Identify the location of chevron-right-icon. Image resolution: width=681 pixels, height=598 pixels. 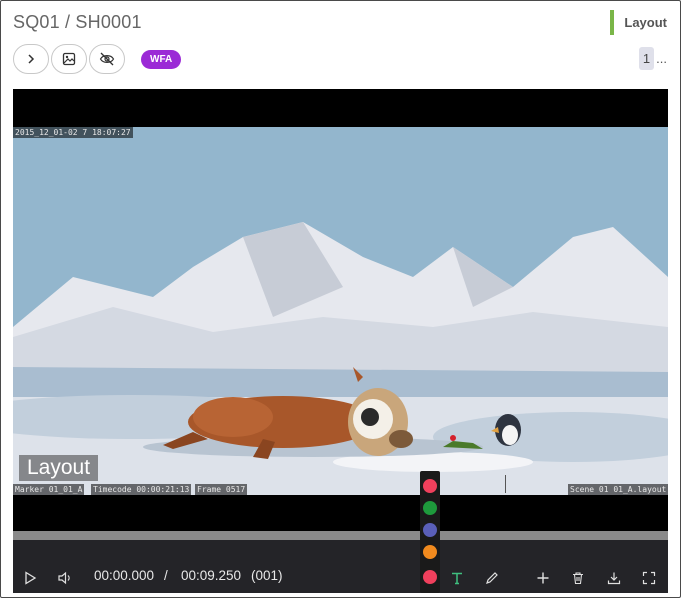
(31, 59).